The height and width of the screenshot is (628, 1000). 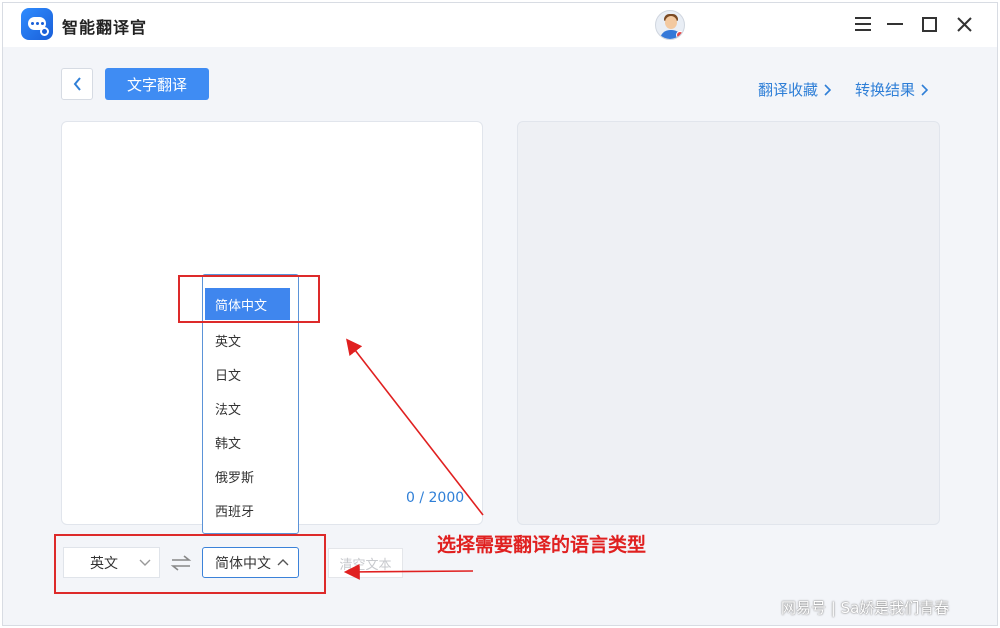 I want to click on text-translate-button: 文字翻译, so click(x=157, y=84).